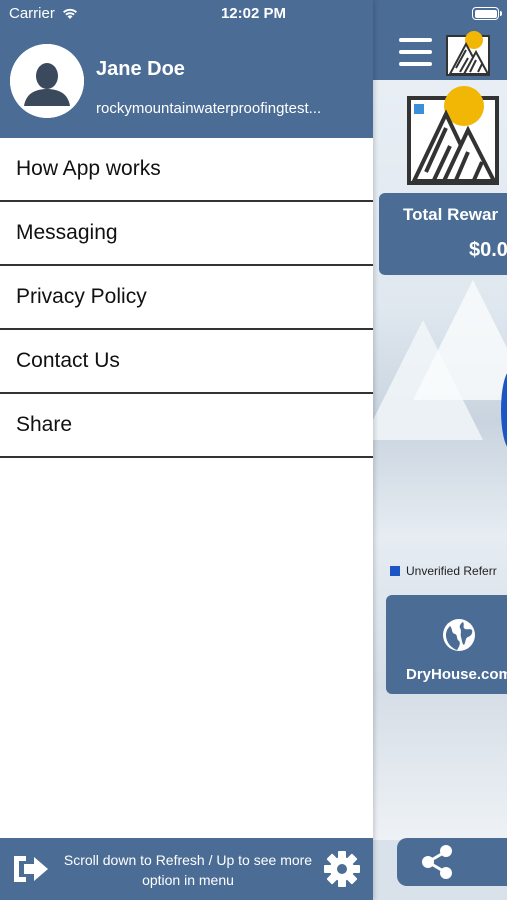  I want to click on brand-logo-large-icon, so click(453, 135).